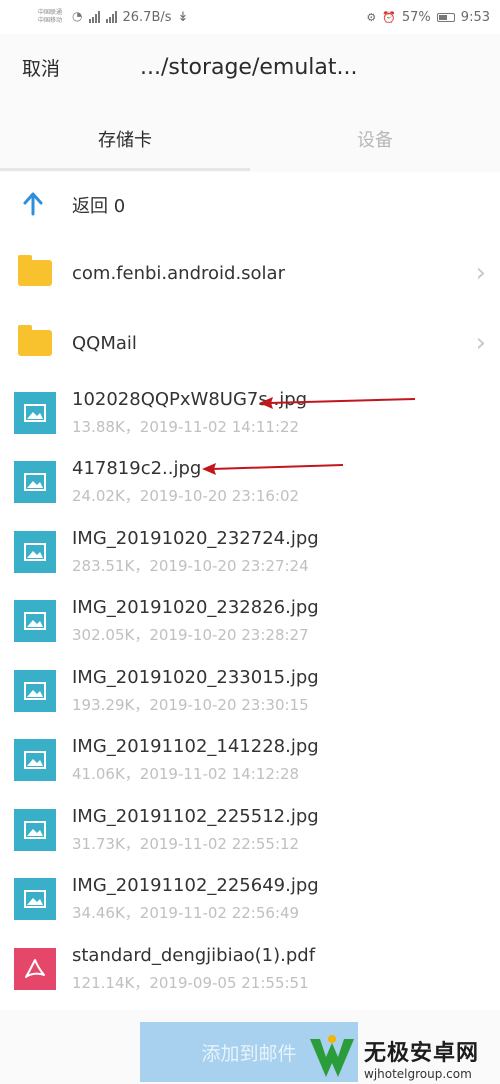  Describe the element at coordinates (35, 968) in the screenshot. I see `pdf-file-icon` at that location.